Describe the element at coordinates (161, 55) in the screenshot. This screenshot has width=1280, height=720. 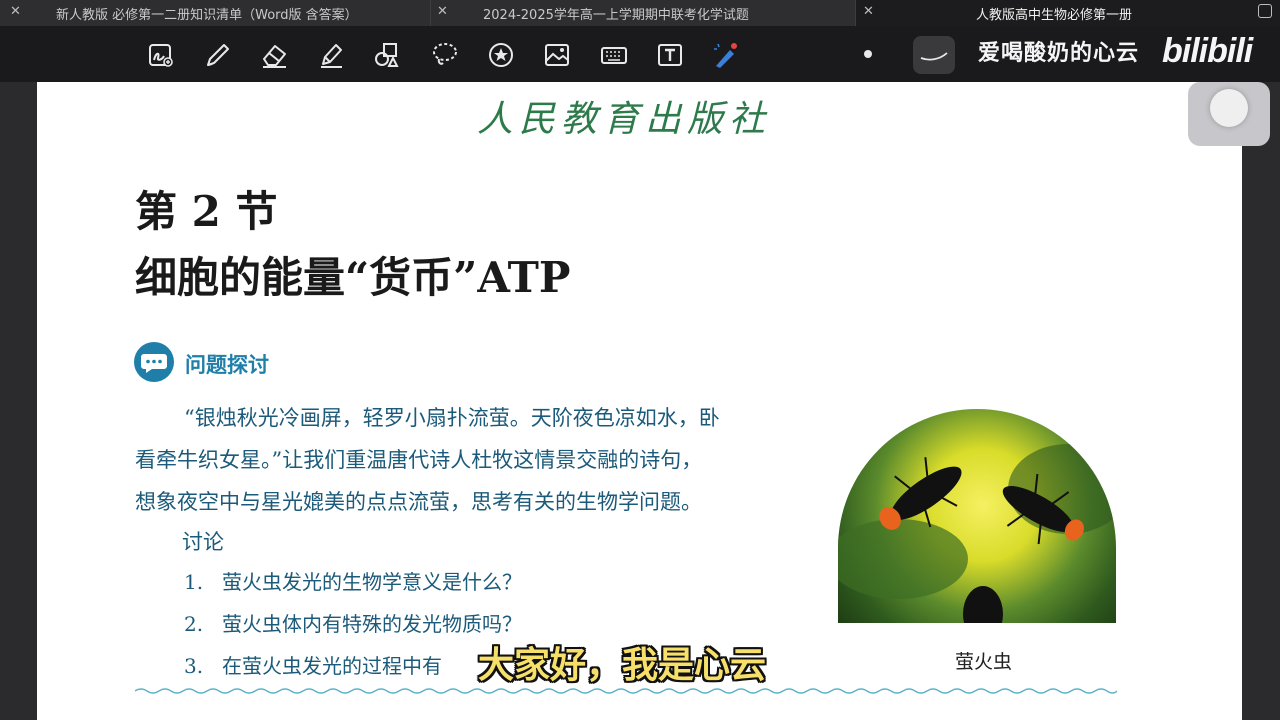
I see `lasso-text-icon` at that location.